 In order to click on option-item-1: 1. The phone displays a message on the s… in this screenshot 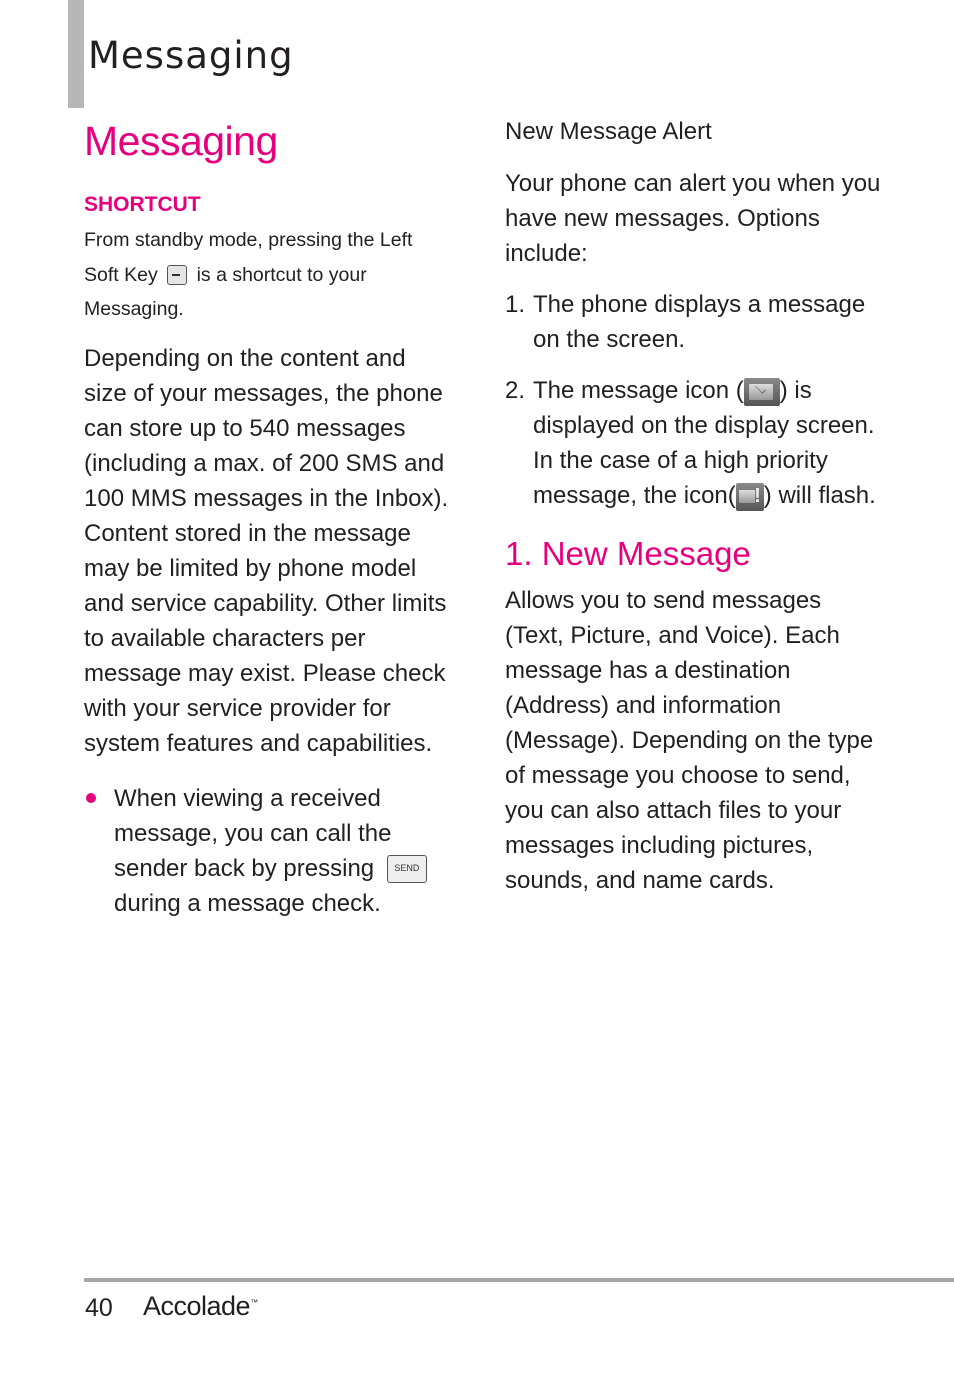, I will do `click(695, 322)`.